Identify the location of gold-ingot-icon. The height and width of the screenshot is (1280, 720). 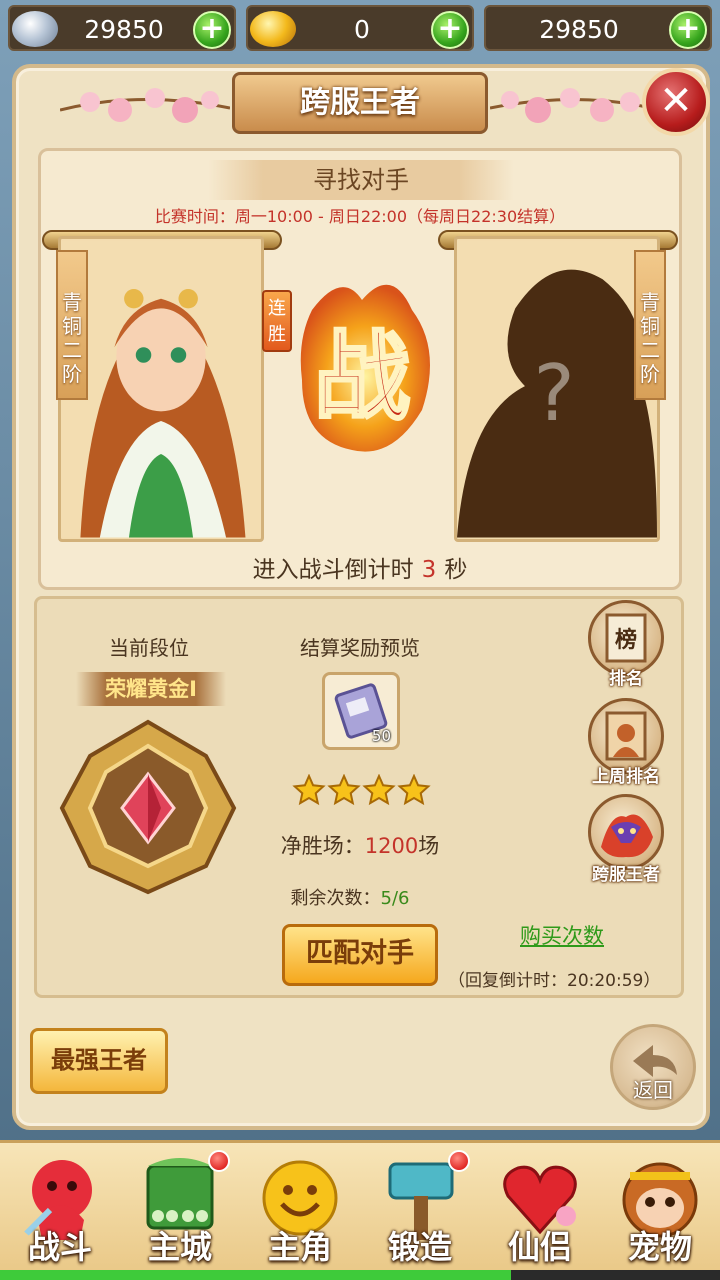
(273, 29).